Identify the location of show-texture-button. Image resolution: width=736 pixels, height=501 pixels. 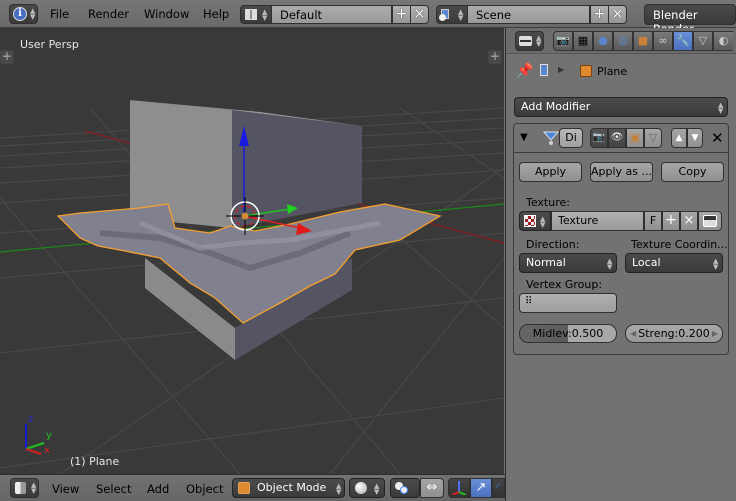
(710, 221).